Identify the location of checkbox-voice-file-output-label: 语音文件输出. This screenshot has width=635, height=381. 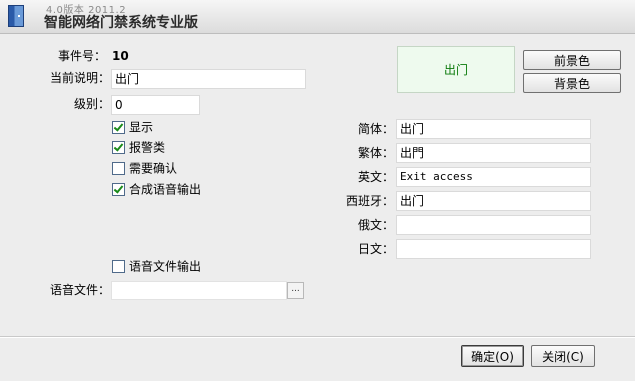
(165, 266).